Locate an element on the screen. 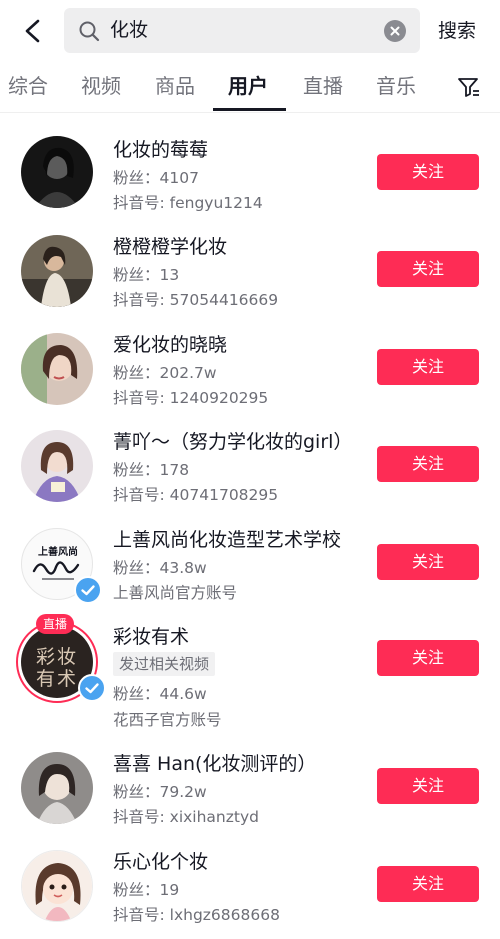 This screenshot has width=500, height=939. active-tab-indicator is located at coordinates (249, 109).